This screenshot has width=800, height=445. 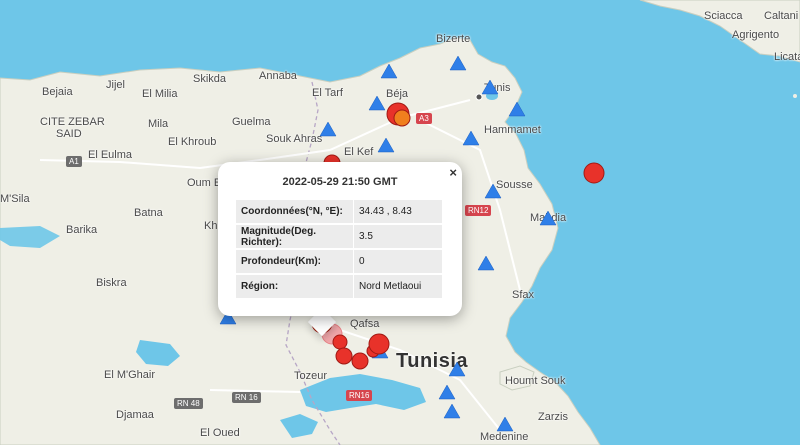 I want to click on detail-value: 34.43 , 8.43, so click(x=398, y=211).